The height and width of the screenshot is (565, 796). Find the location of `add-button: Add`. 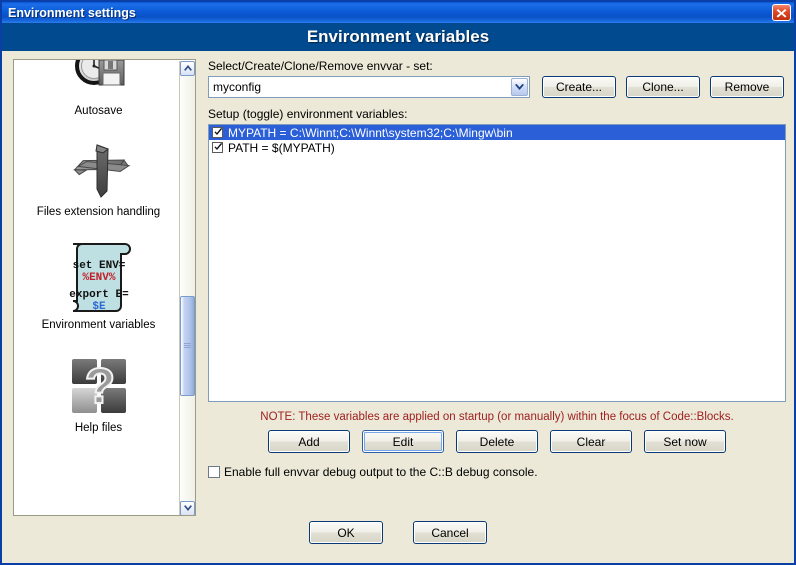

add-button: Add is located at coordinates (309, 441).